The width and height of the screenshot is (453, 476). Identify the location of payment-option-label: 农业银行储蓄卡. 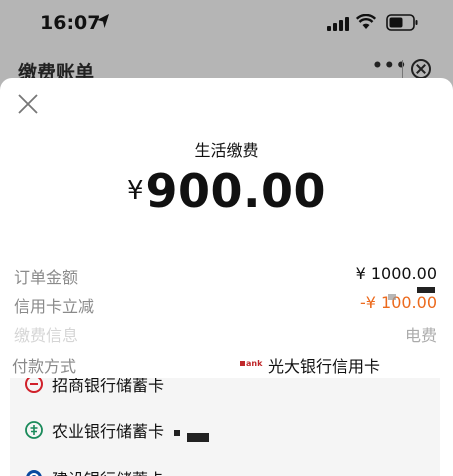
(108, 431).